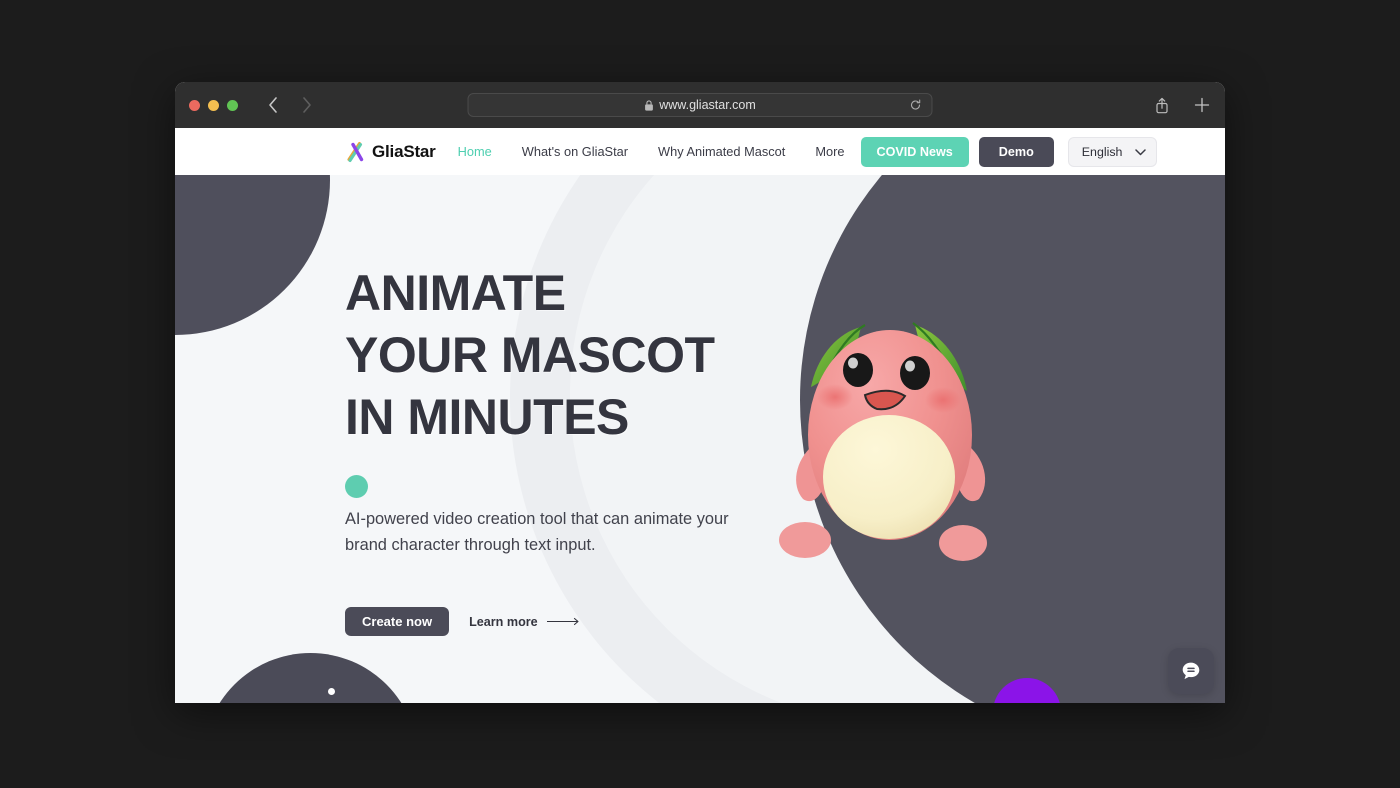  I want to click on nav-link-whats-on-gliastar: What's on GliaStar, so click(575, 151).